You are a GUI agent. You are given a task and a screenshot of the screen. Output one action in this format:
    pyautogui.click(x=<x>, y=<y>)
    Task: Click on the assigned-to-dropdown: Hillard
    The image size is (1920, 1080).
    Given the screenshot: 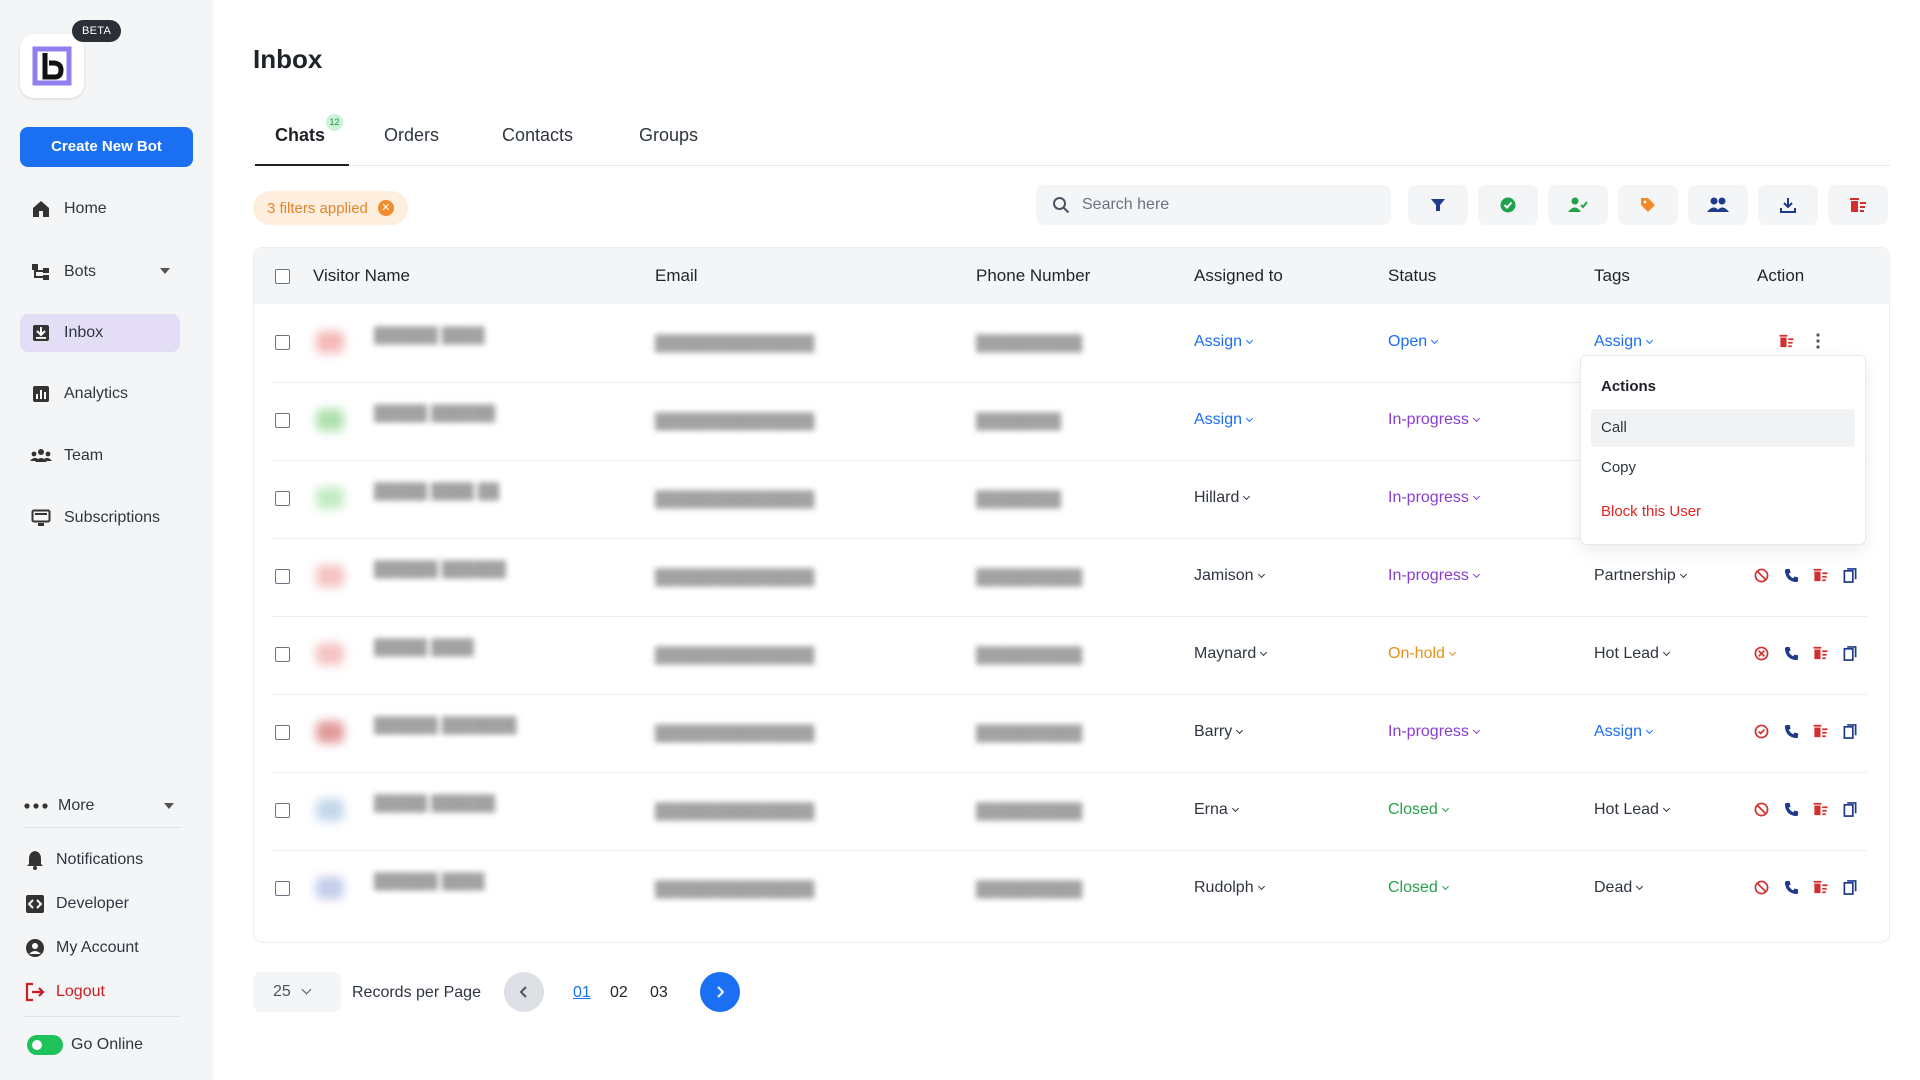 What is the action you would take?
    pyautogui.click(x=1221, y=498)
    